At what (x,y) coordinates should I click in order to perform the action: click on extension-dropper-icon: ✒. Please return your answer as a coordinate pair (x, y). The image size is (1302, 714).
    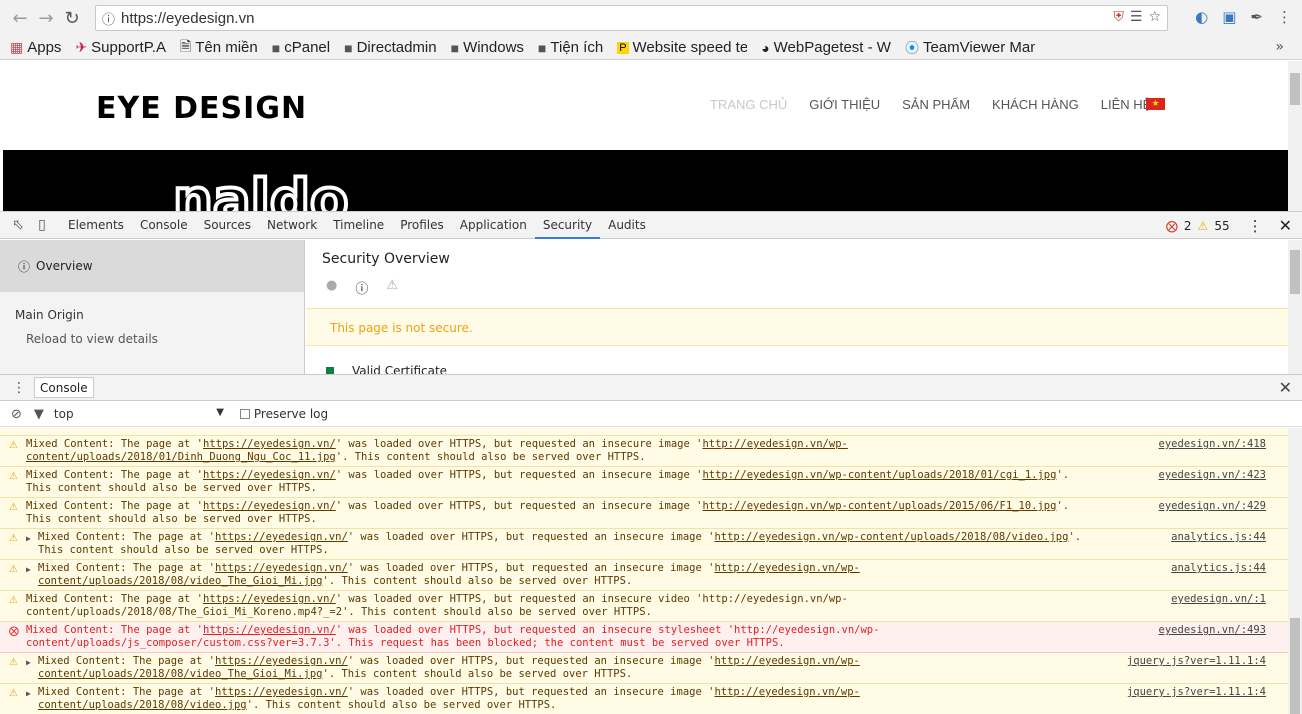
    Looking at the image, I should click on (1256, 17).